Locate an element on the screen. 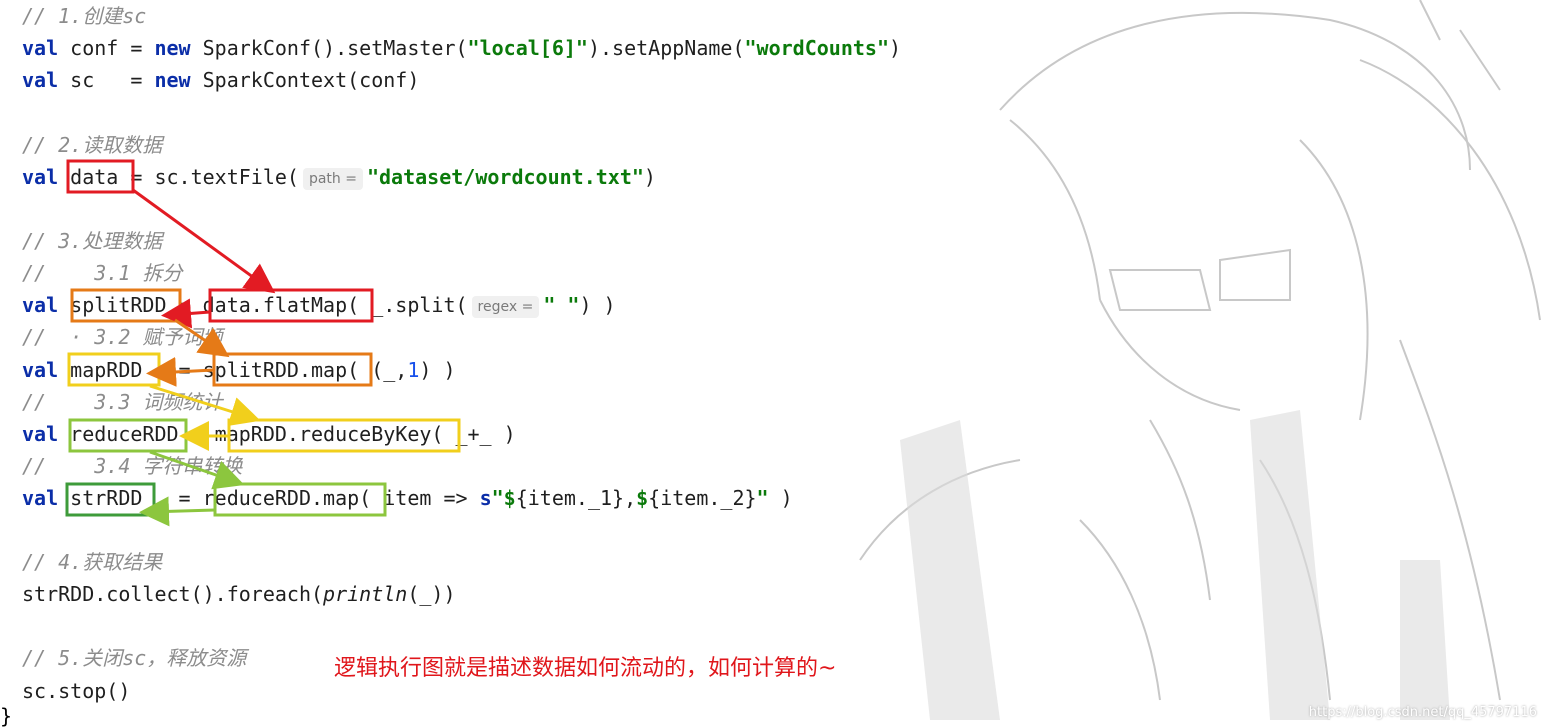 Image resolution: width=1549 pixels, height=728 pixels. arrow-data-to-flatmap is located at coordinates (204, 241).